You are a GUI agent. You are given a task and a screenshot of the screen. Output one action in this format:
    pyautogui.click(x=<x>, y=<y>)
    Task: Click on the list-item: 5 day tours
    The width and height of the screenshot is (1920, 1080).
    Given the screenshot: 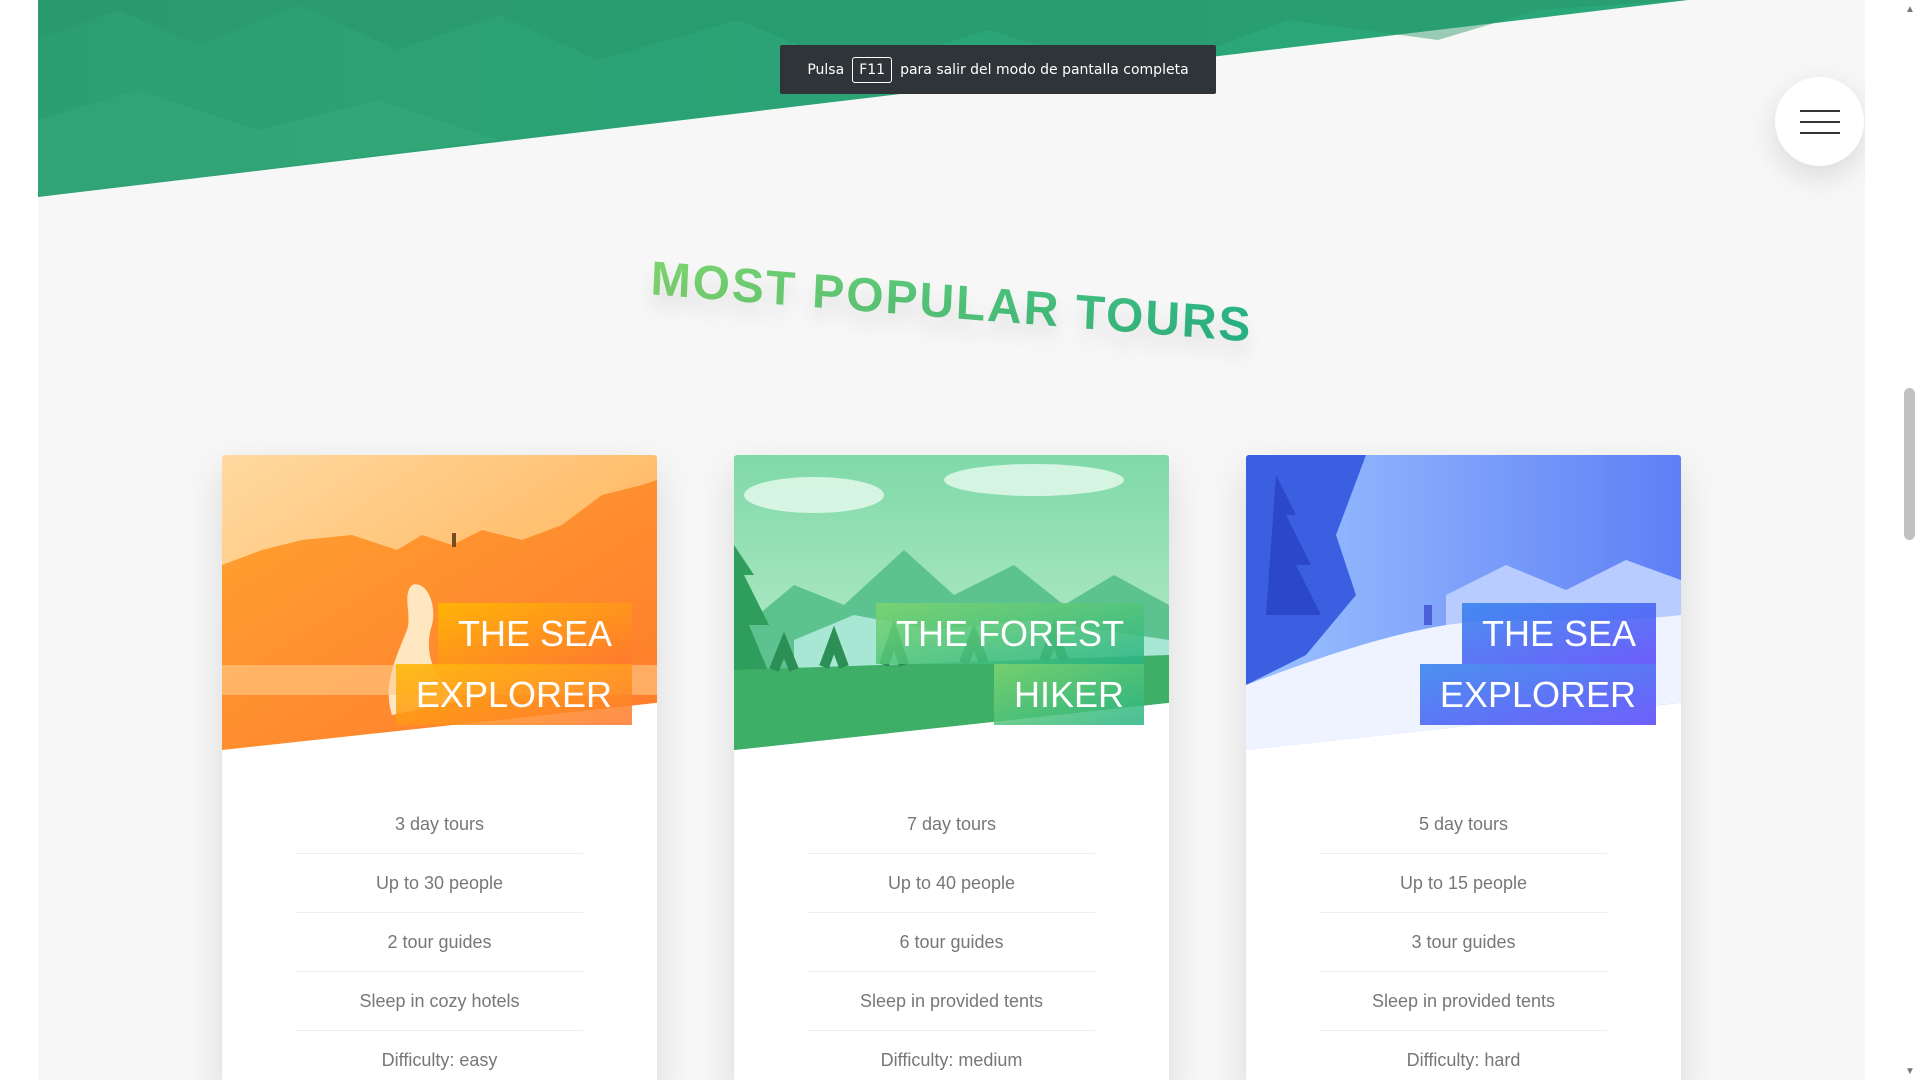 What is the action you would take?
    pyautogui.click(x=1463, y=824)
    